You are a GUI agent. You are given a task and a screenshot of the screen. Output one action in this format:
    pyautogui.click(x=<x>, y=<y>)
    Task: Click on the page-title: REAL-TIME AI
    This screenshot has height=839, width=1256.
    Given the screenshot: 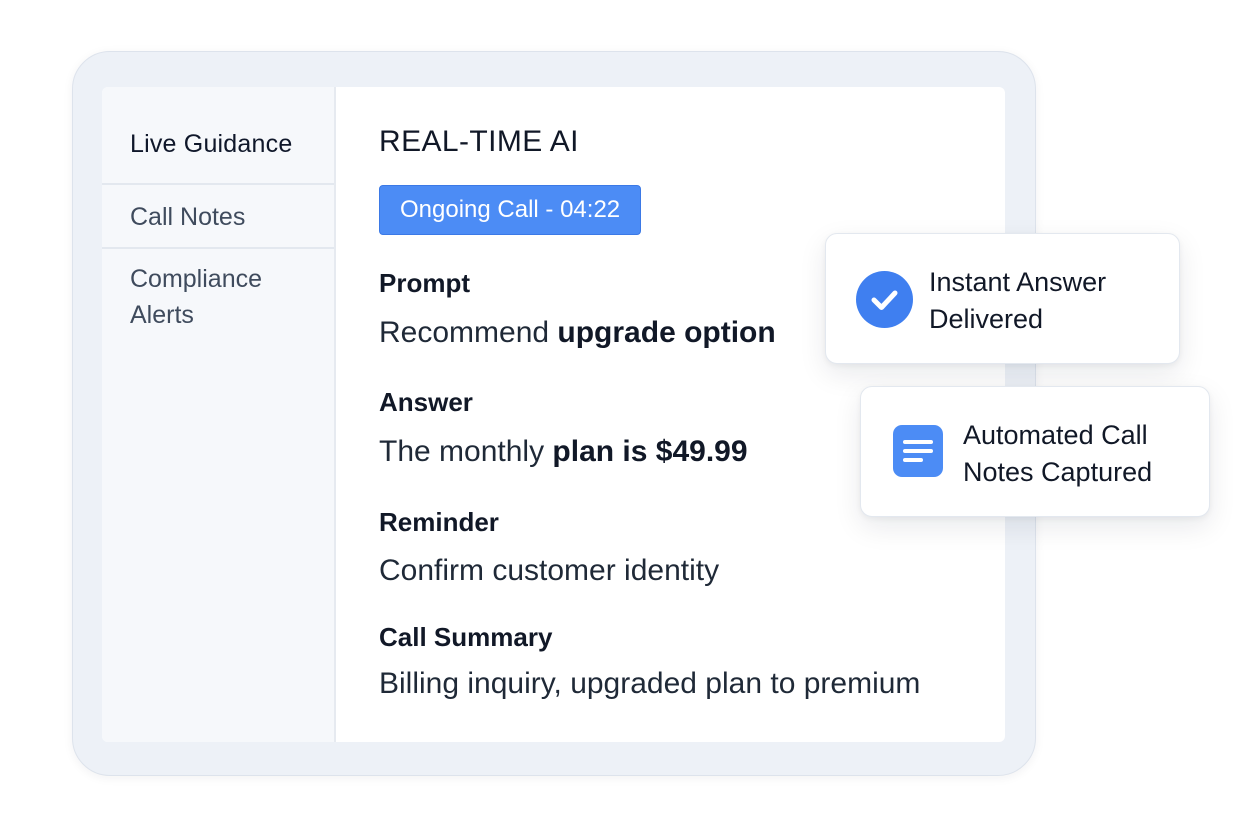 What is the action you would take?
    pyautogui.click(x=479, y=141)
    